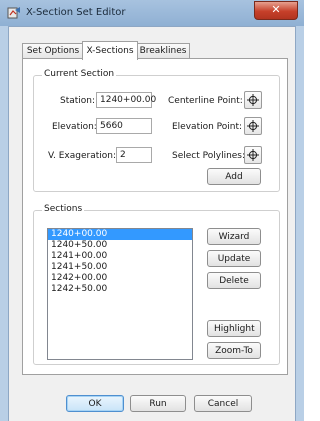 This screenshot has width=320, height=421. I want to click on select-polylines-button, so click(253, 155).